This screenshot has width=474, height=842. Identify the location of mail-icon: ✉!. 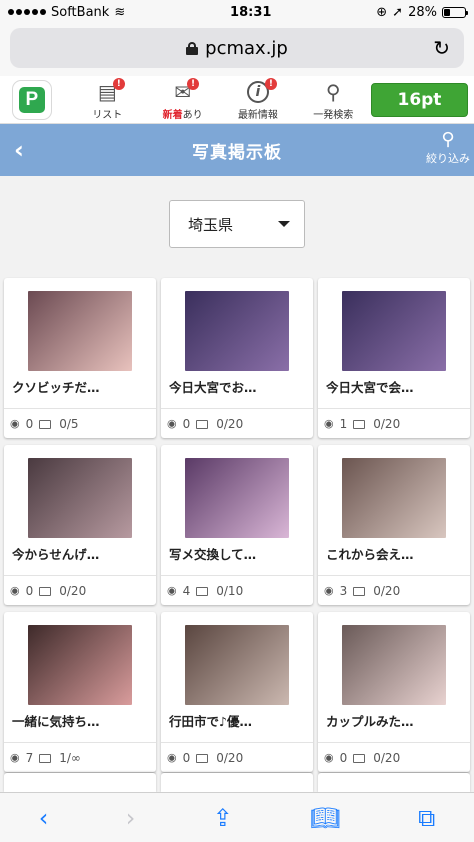
(186, 91).